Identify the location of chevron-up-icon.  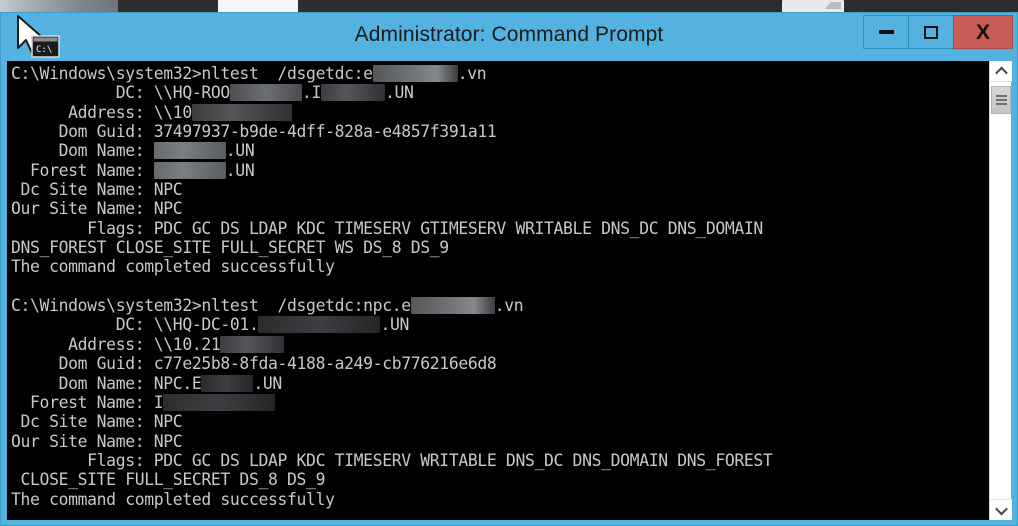
(1001, 72).